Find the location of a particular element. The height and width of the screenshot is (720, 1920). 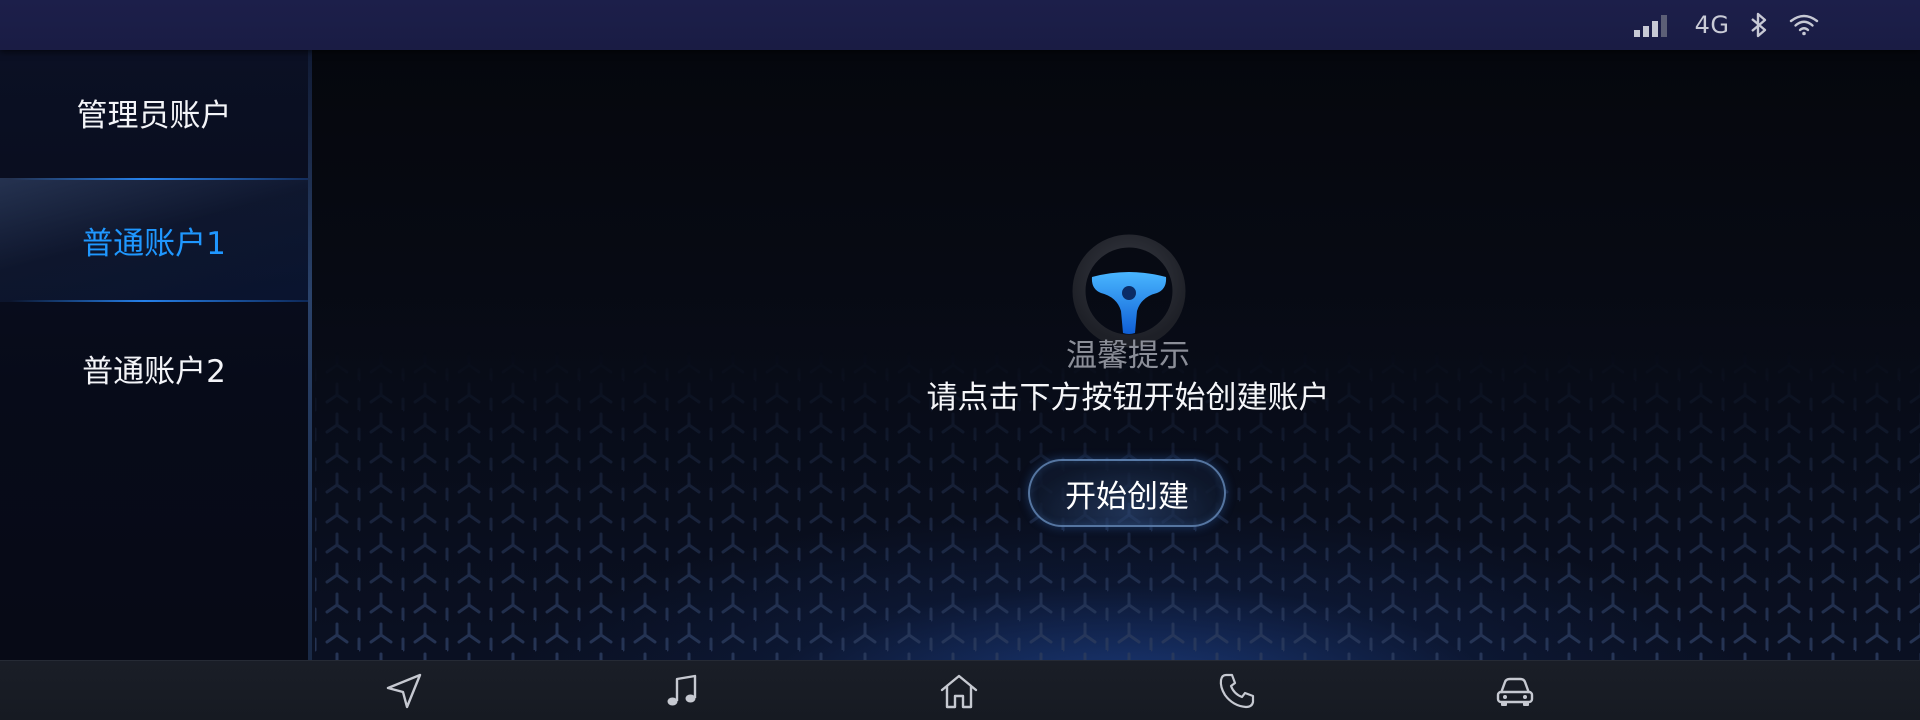

bottom-nav-bar is located at coordinates (960, 690).